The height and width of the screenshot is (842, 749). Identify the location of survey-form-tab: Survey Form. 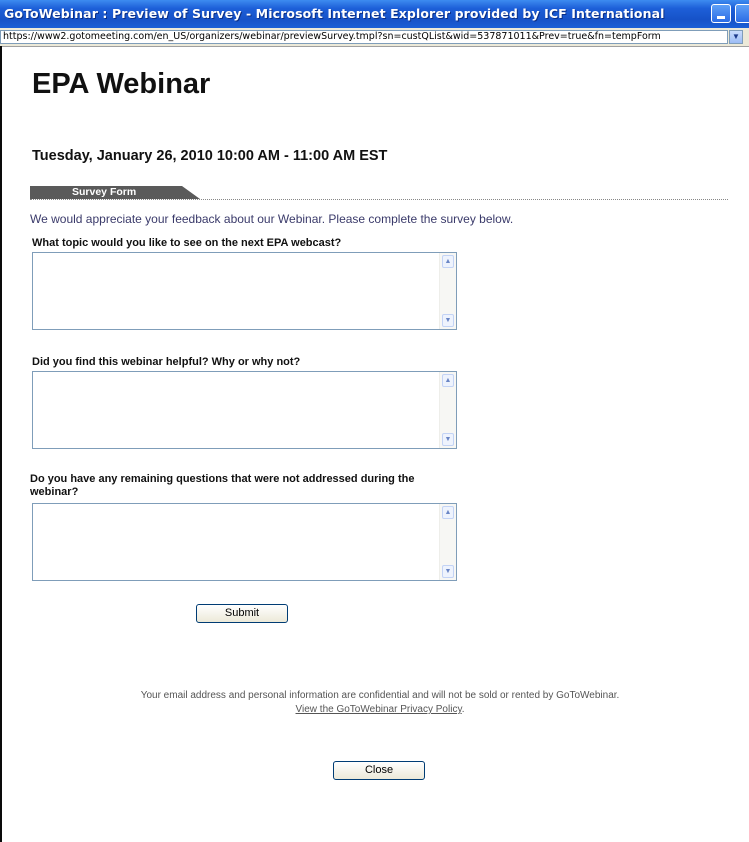
(115, 192).